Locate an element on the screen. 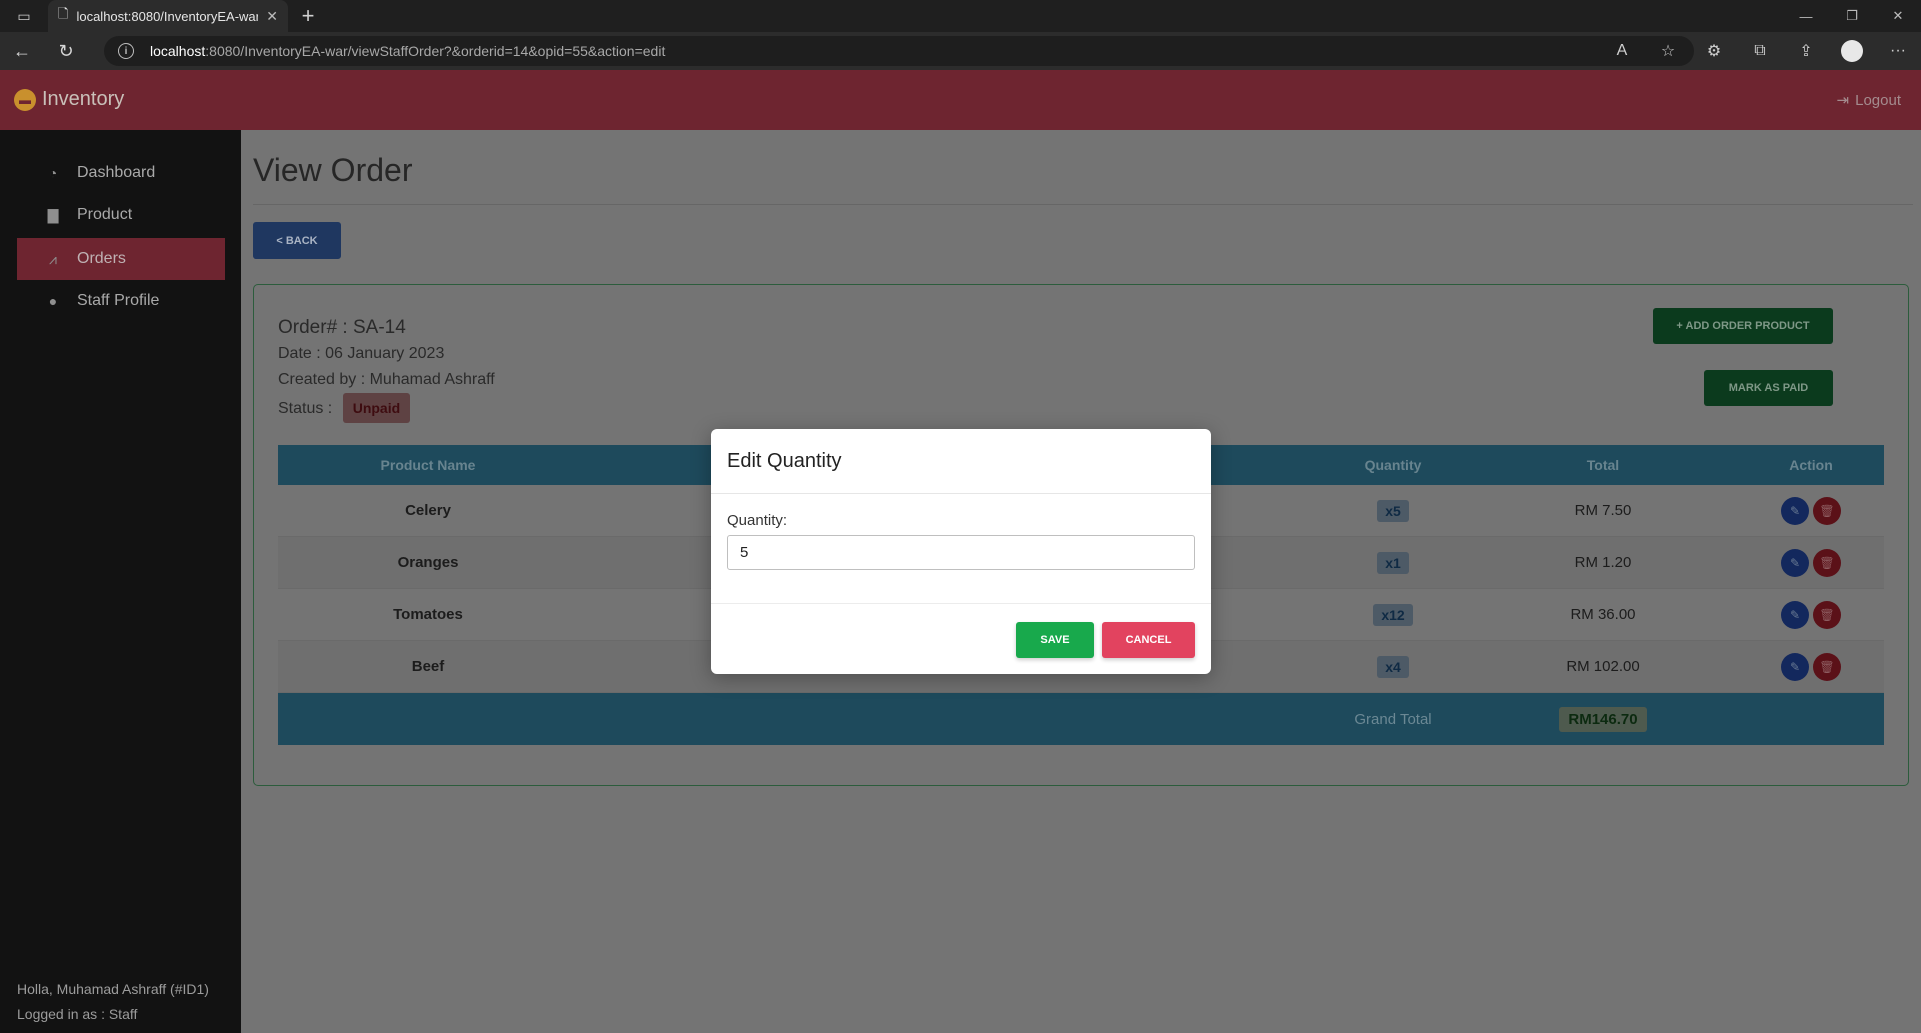 The width and height of the screenshot is (1921, 1033). order-created-by: Created by : Muhamad Ashraff is located at coordinates (386, 379).